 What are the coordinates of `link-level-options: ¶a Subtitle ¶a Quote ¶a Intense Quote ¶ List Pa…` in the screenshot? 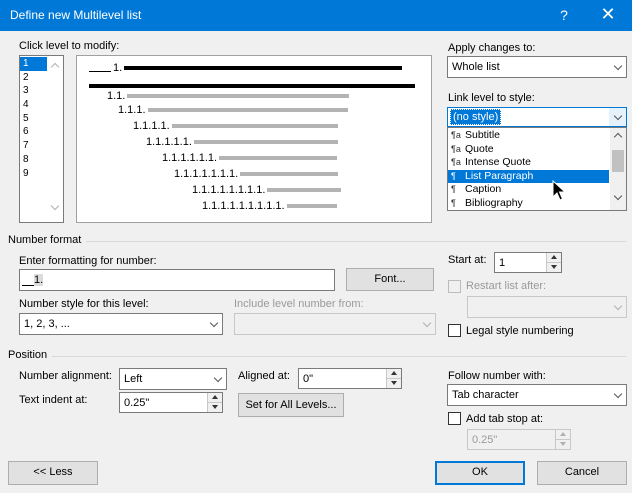 It's located at (537, 169).